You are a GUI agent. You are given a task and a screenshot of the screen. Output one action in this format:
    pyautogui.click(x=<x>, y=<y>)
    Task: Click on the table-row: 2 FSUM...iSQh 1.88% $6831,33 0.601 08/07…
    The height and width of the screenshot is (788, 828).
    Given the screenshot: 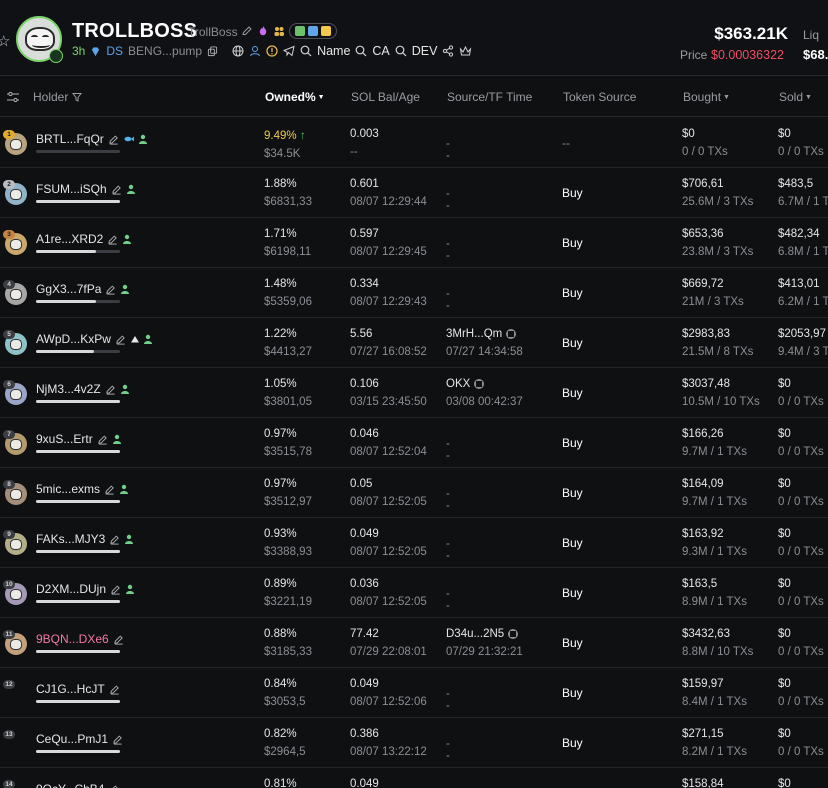 What is the action you would take?
    pyautogui.click(x=414, y=193)
    